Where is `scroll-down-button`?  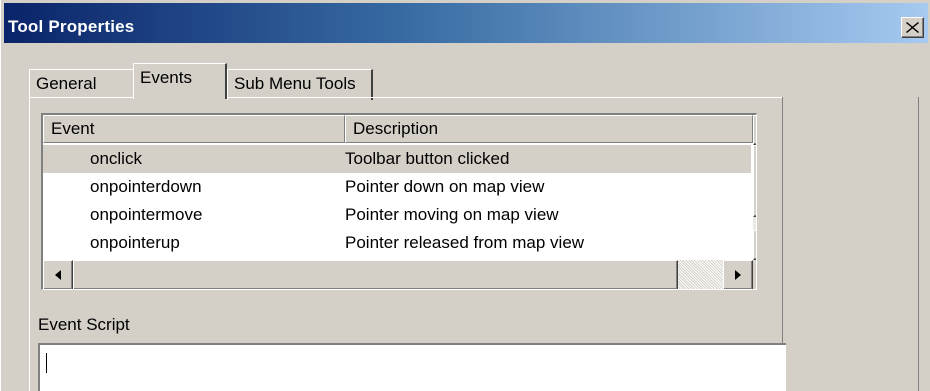
scroll-down-button is located at coordinates (754, 245).